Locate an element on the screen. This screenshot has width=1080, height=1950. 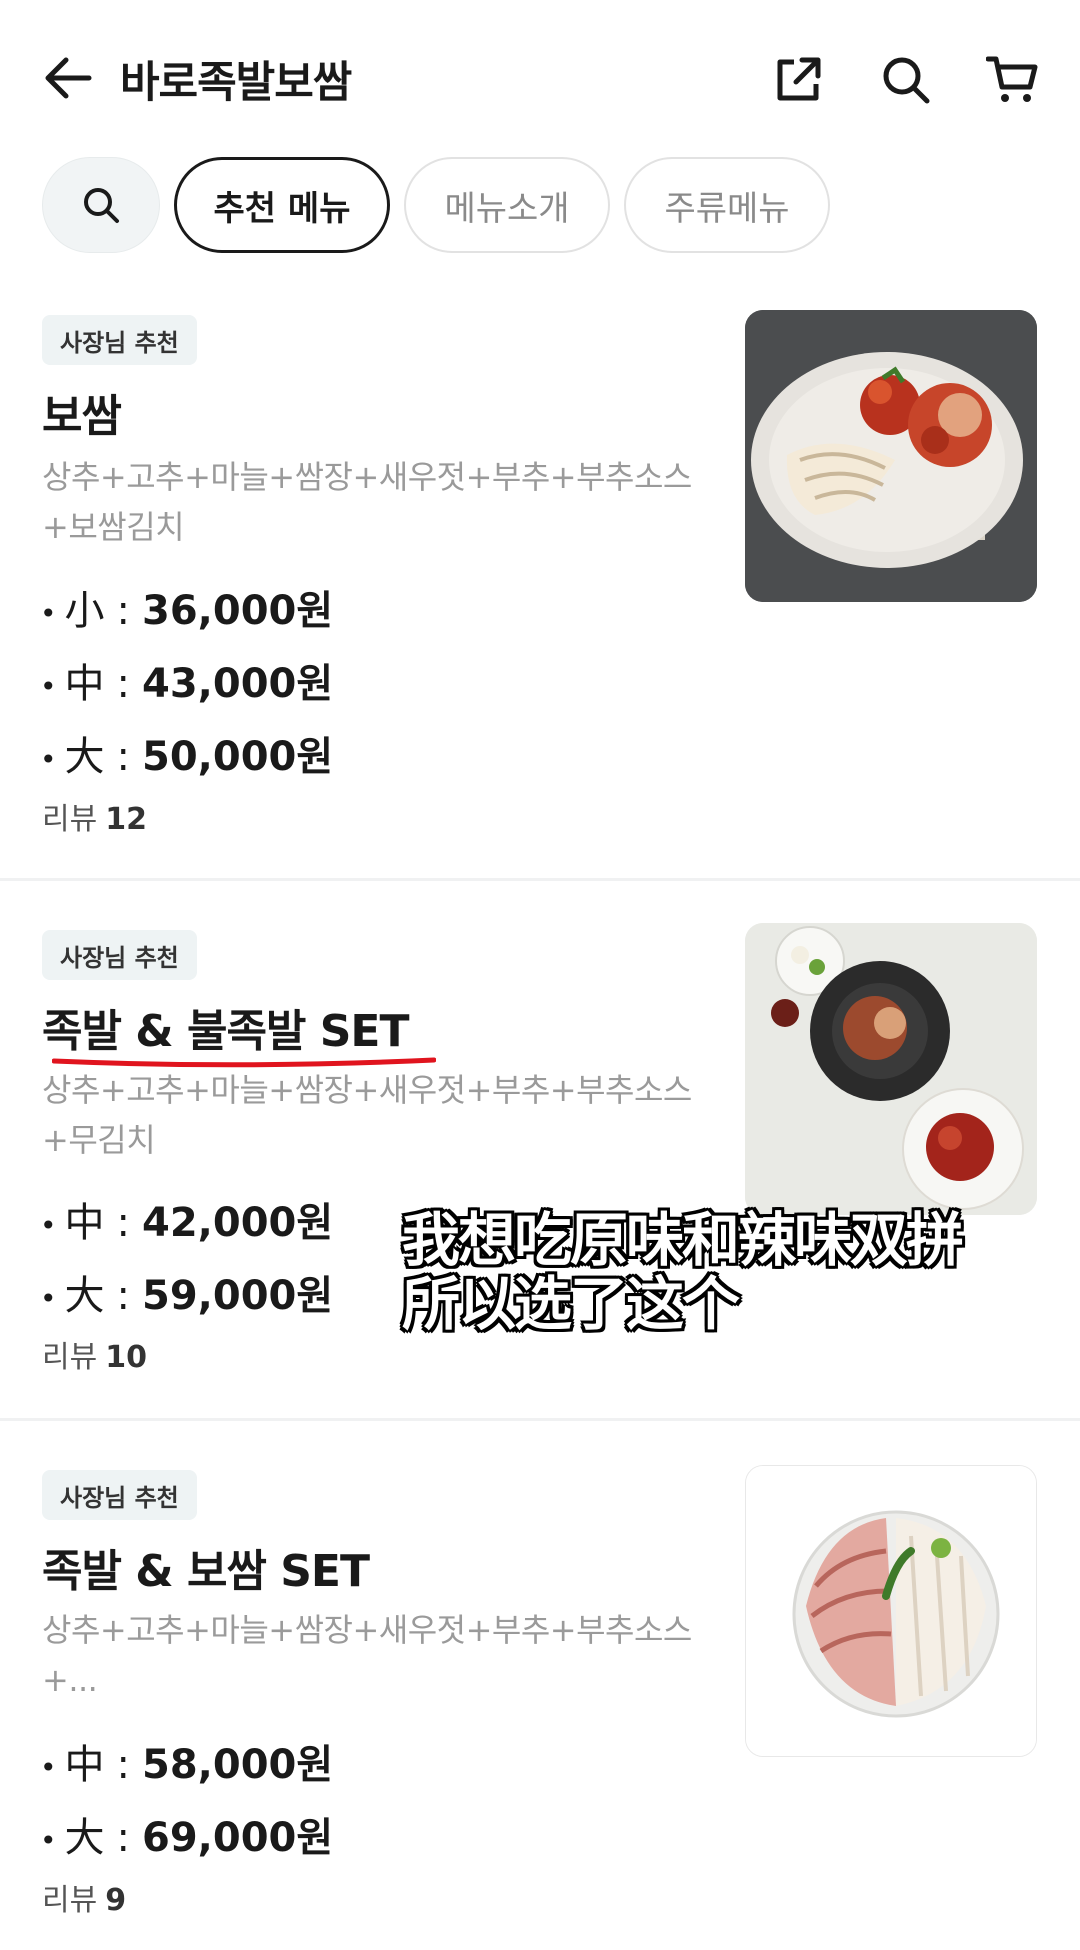
tab-search-button is located at coordinates (101, 205).